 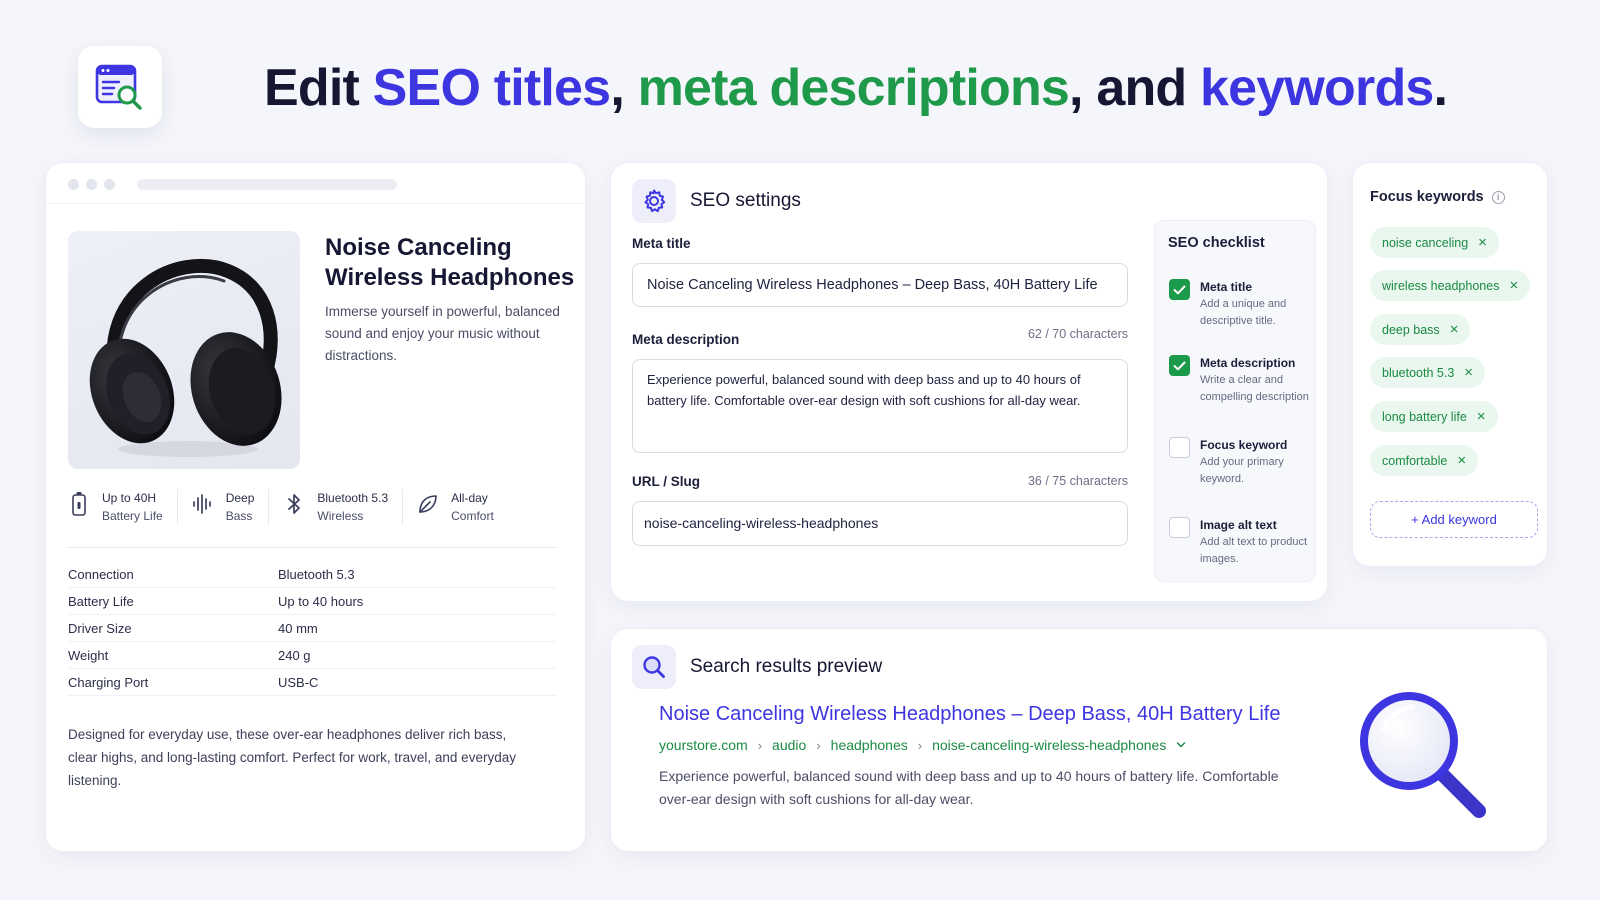 What do you see at coordinates (745, 200) in the screenshot?
I see `seo-settings-title: SEO settings` at bounding box center [745, 200].